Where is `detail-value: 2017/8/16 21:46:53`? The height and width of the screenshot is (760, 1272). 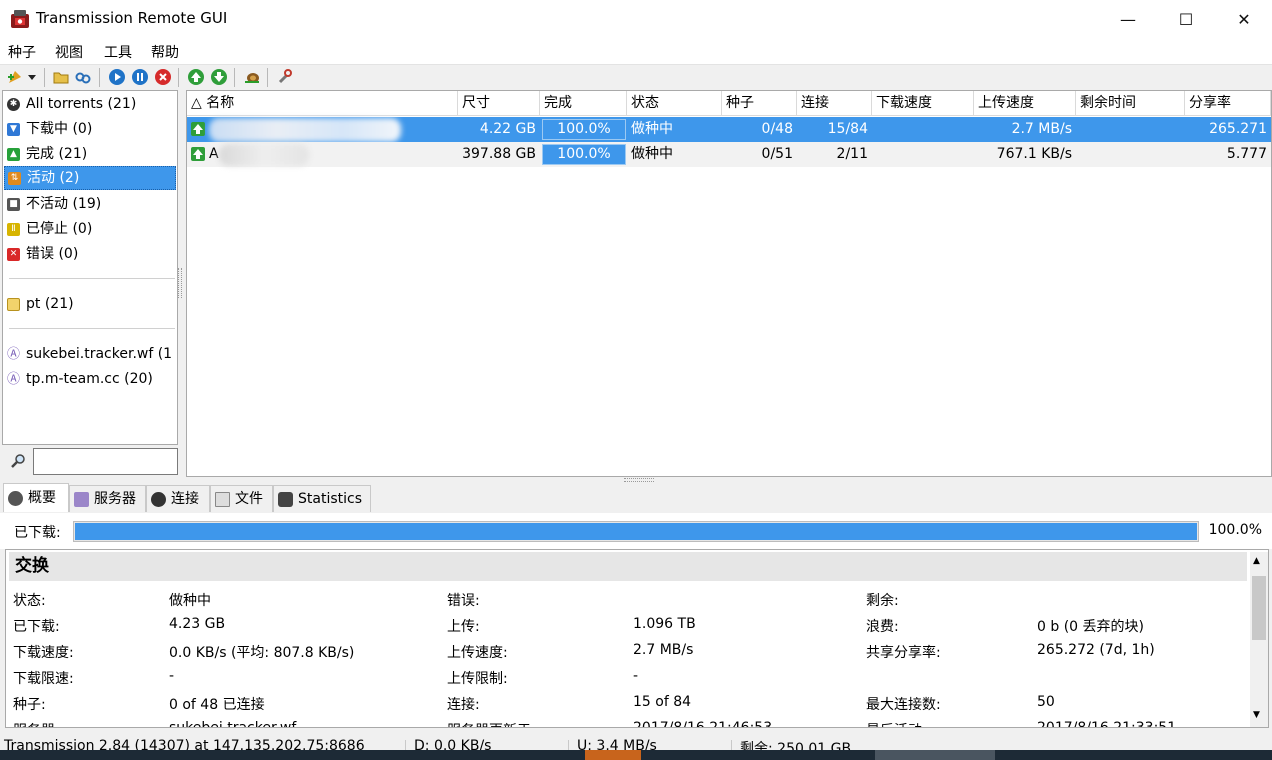
detail-value: 2017/8/16 21:46:53 is located at coordinates (703, 724).